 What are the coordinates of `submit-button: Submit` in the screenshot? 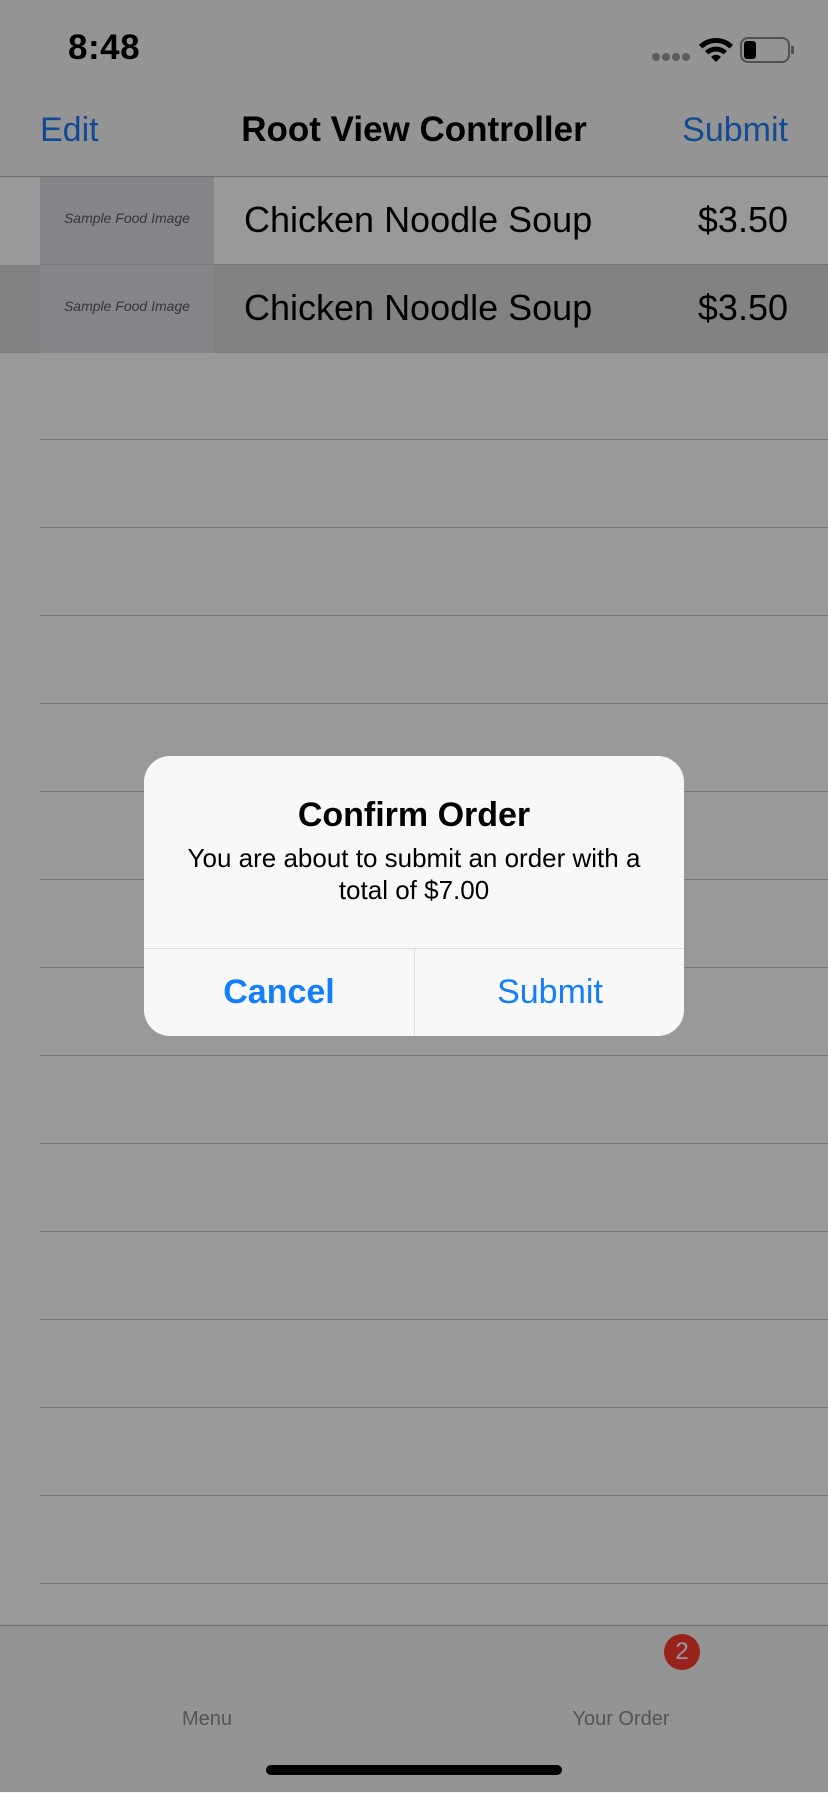 It's located at (549, 992).